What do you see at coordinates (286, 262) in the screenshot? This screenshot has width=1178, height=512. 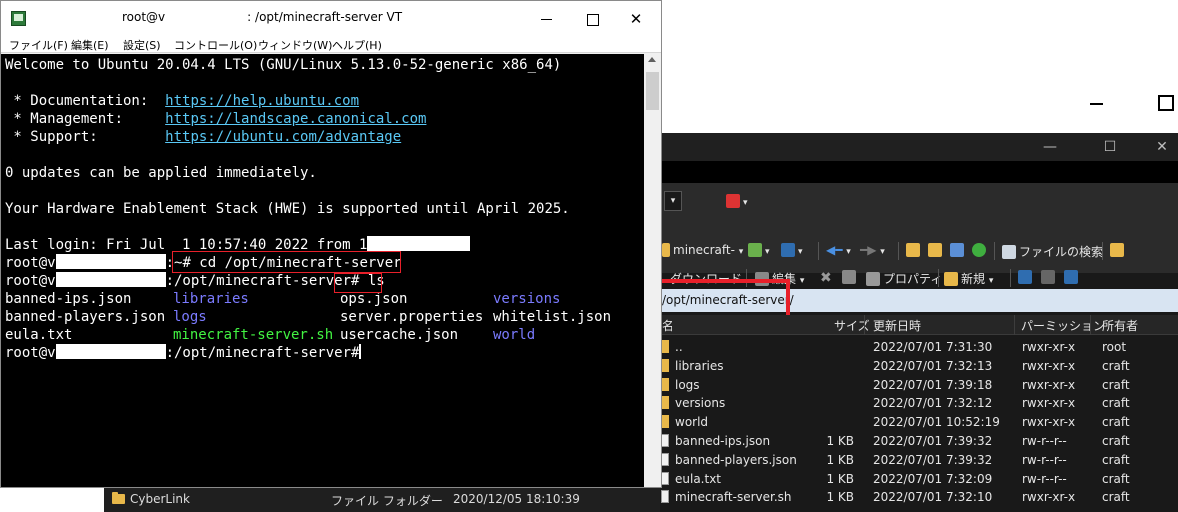 I see `cd-command-highlight-box` at bounding box center [286, 262].